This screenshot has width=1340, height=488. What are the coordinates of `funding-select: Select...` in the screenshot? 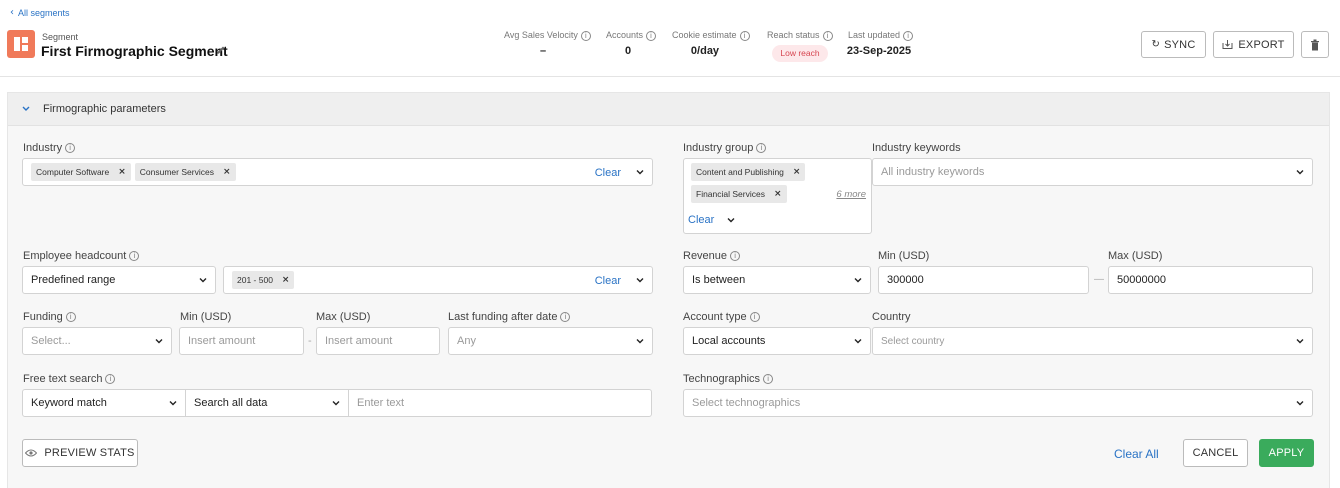 It's located at (97, 341).